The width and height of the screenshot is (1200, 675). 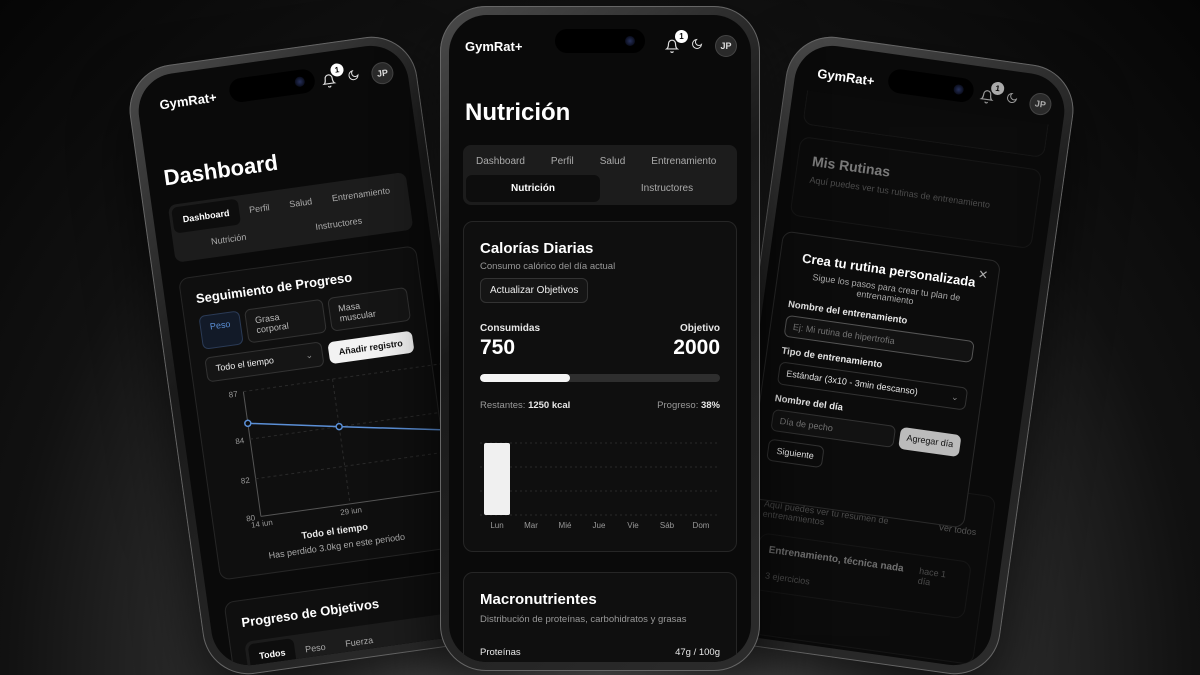 I want to click on notification-badge: 1, so click(x=681, y=36).